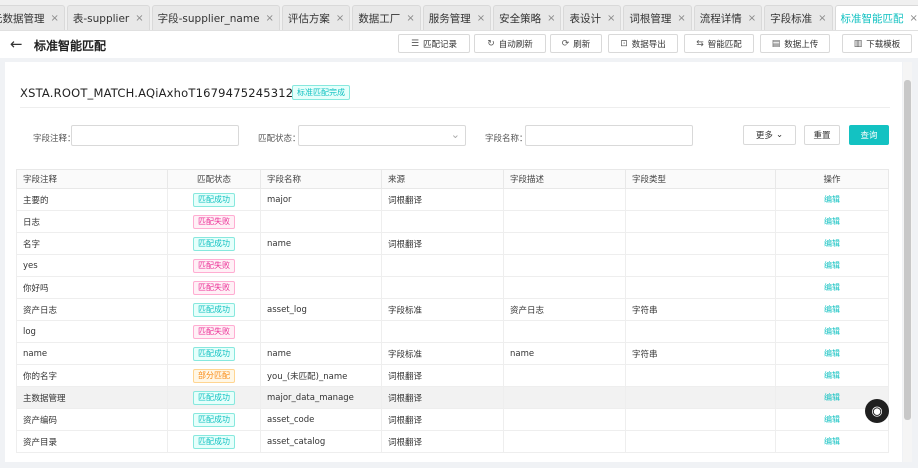  I want to click on table-row: 主数据管理 匹配成功 major_data_manage 词根翻译 编辑, so click(452, 397).